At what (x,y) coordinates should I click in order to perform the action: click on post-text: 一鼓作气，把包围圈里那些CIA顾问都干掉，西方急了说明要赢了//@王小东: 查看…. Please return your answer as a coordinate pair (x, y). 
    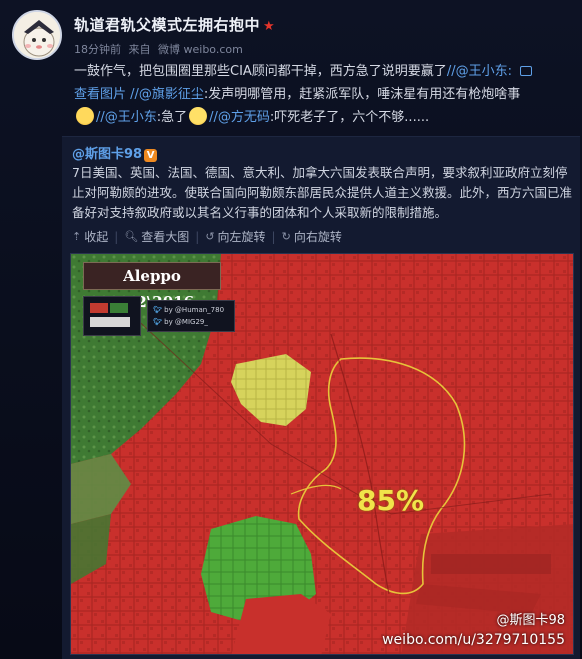
    Looking at the image, I should click on (322, 94).